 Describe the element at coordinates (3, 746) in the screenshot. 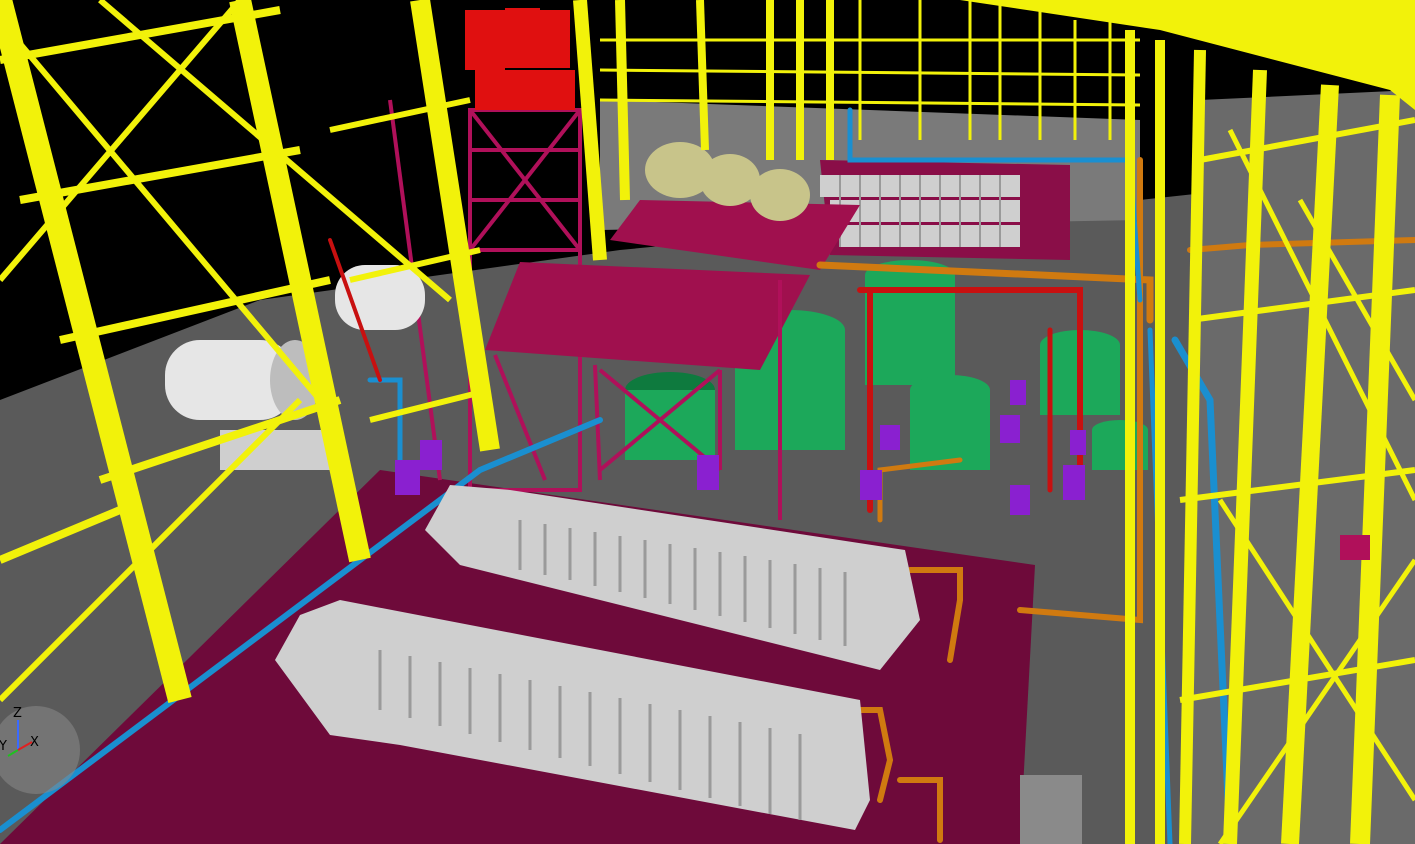

I see `gizmo-y-label: Y` at that location.